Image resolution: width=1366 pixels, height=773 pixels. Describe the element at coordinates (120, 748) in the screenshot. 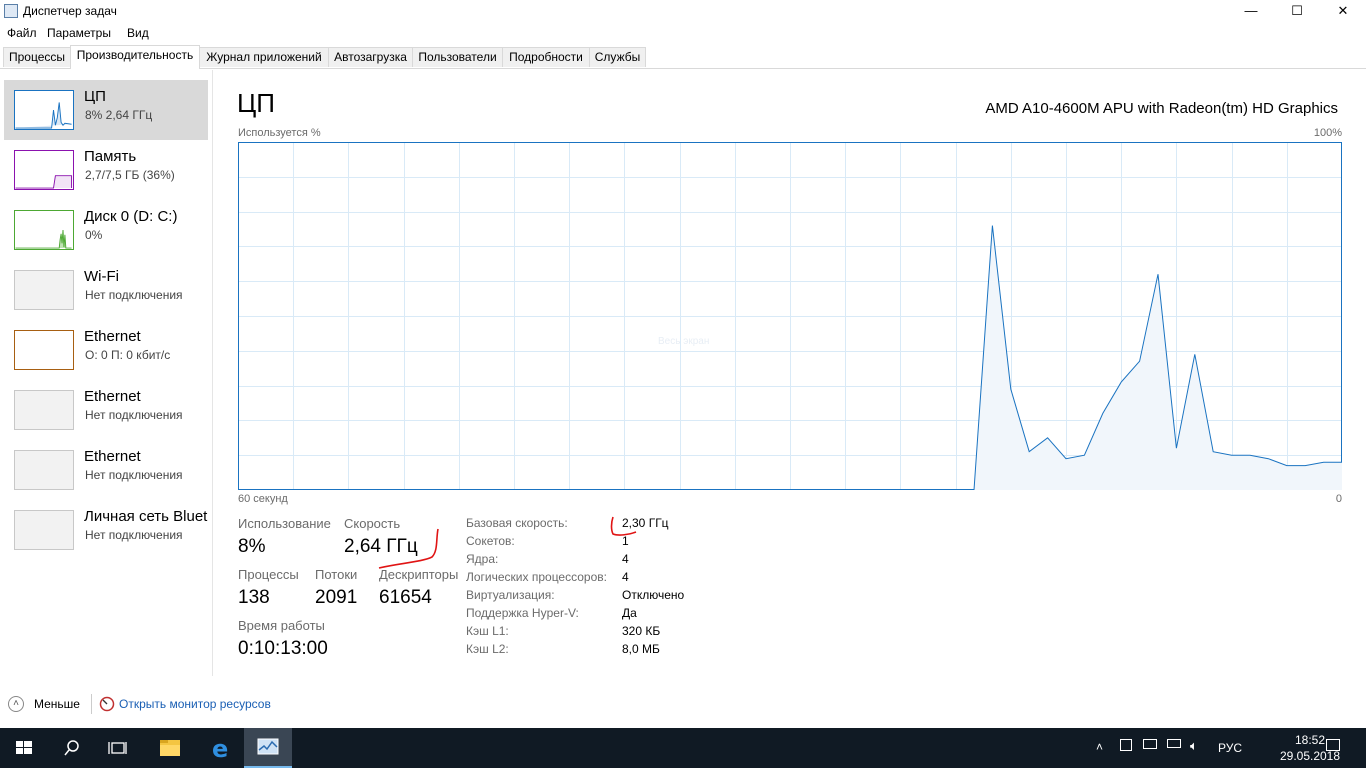

I see `task-view-button` at that location.